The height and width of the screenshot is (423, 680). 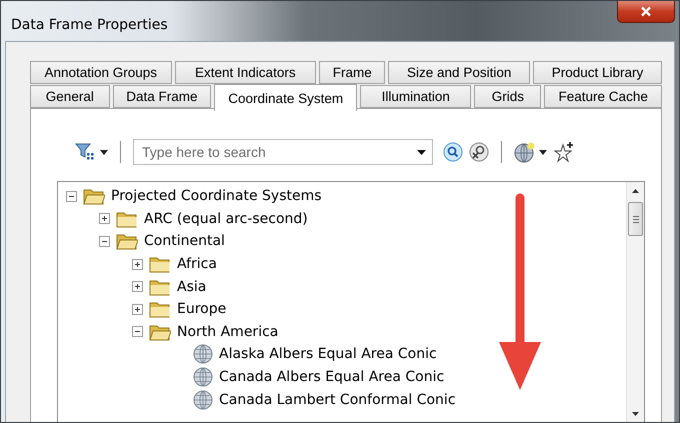 What do you see at coordinates (635, 190) in the screenshot?
I see `up-caret-icon` at bounding box center [635, 190].